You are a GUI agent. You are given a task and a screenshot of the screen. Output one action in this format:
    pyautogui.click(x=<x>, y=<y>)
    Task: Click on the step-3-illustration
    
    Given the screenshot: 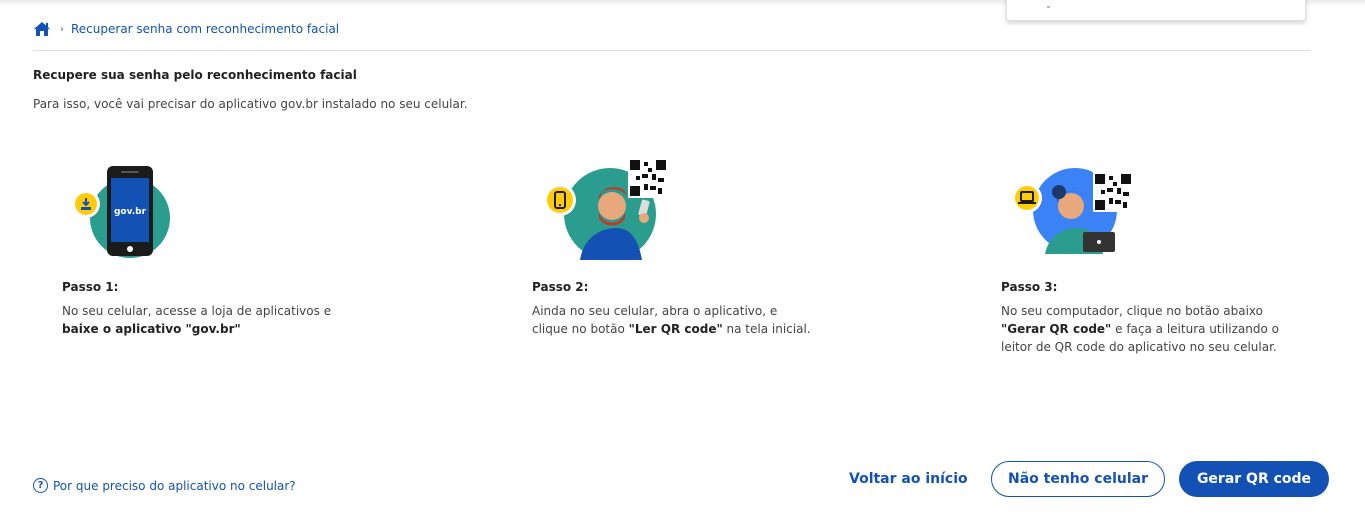 What is the action you would take?
    pyautogui.click(x=1067, y=213)
    